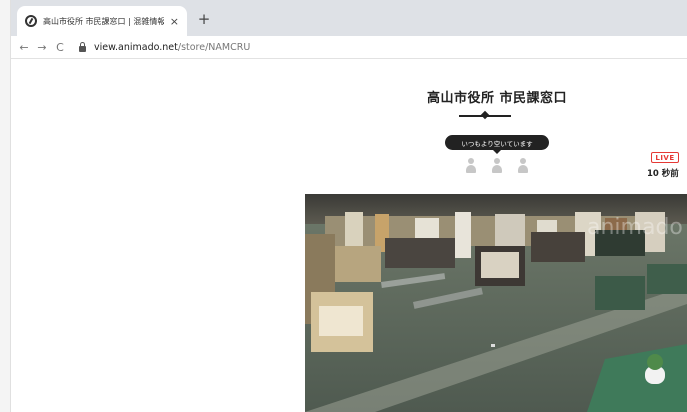 This screenshot has height=412, width=687. What do you see at coordinates (665, 157) in the screenshot?
I see `live-badge: LIVE` at bounding box center [665, 157].